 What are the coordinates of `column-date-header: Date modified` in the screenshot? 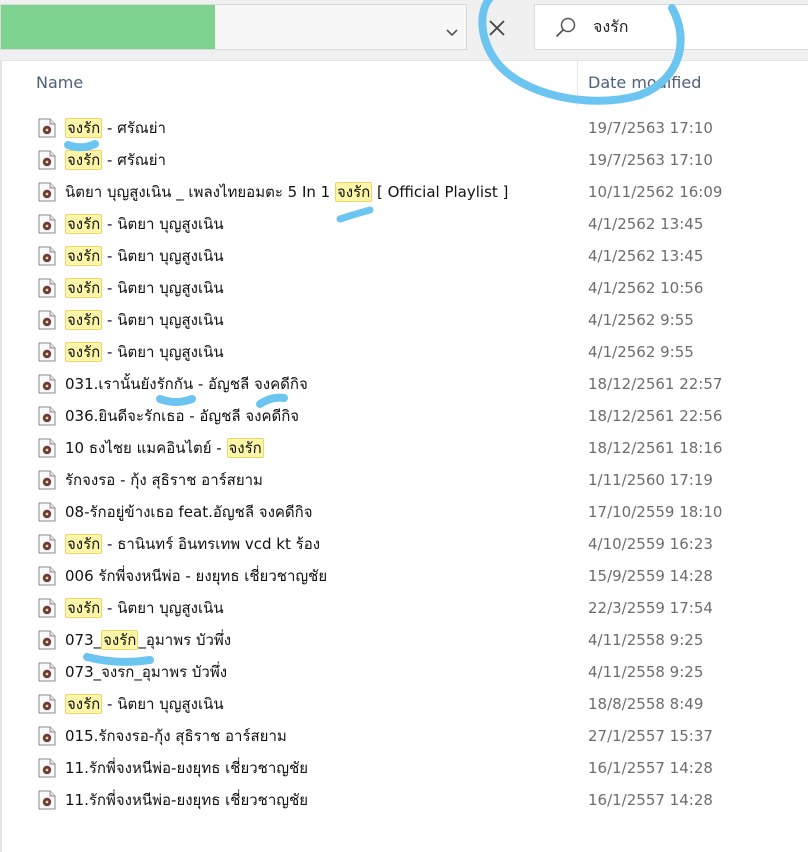 It's located at (644, 82).